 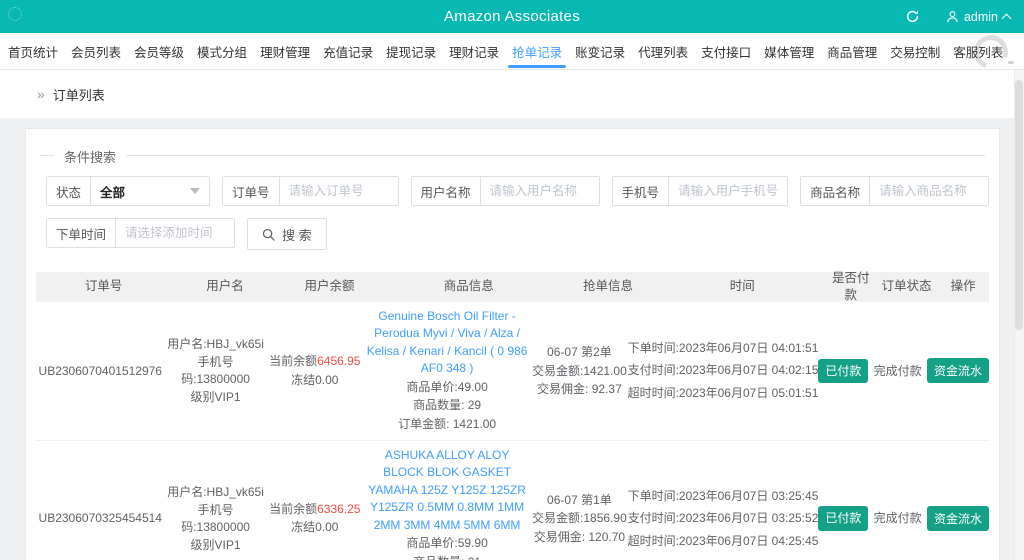 What do you see at coordinates (411, 51) in the screenshot?
I see `nav-item-withdraw-records: 提现记录` at bounding box center [411, 51].